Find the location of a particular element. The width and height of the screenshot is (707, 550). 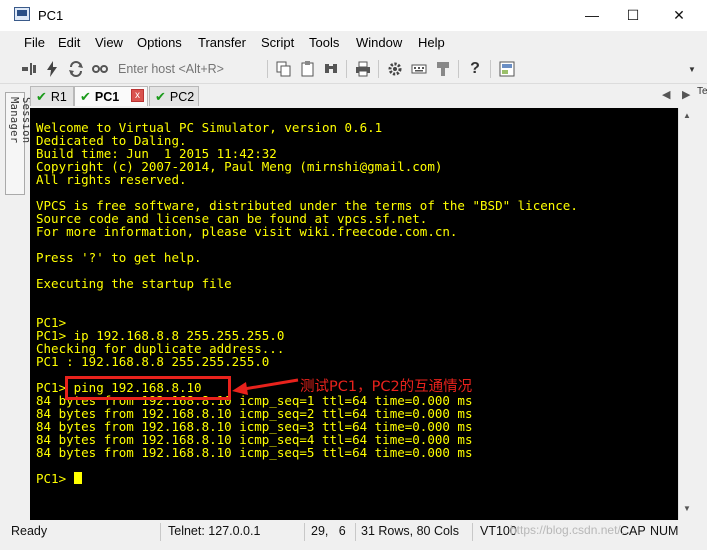

status-num: NUM is located at coordinates (664, 531).